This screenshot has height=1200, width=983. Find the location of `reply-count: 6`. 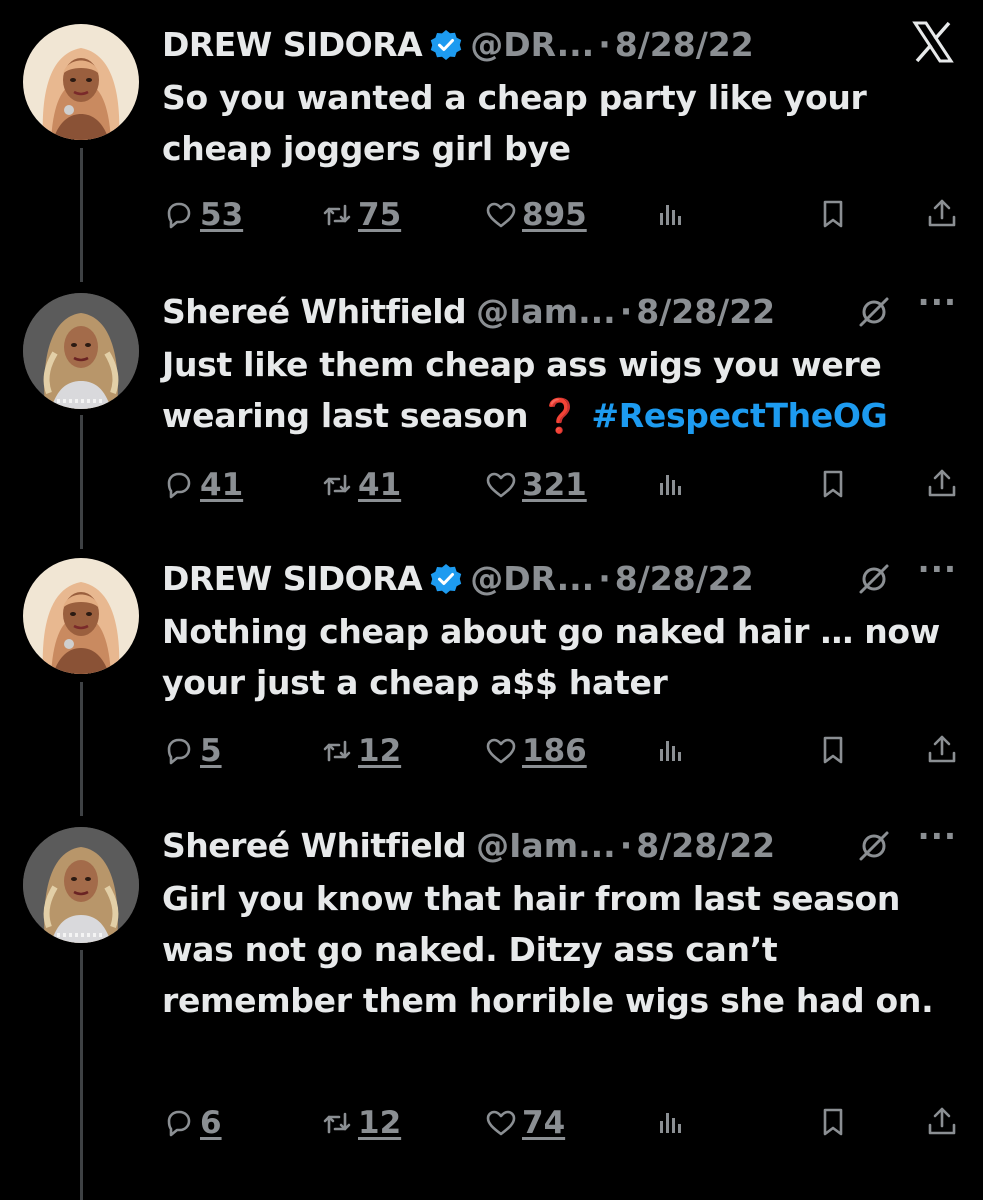

reply-count: 6 is located at coordinates (211, 1123).